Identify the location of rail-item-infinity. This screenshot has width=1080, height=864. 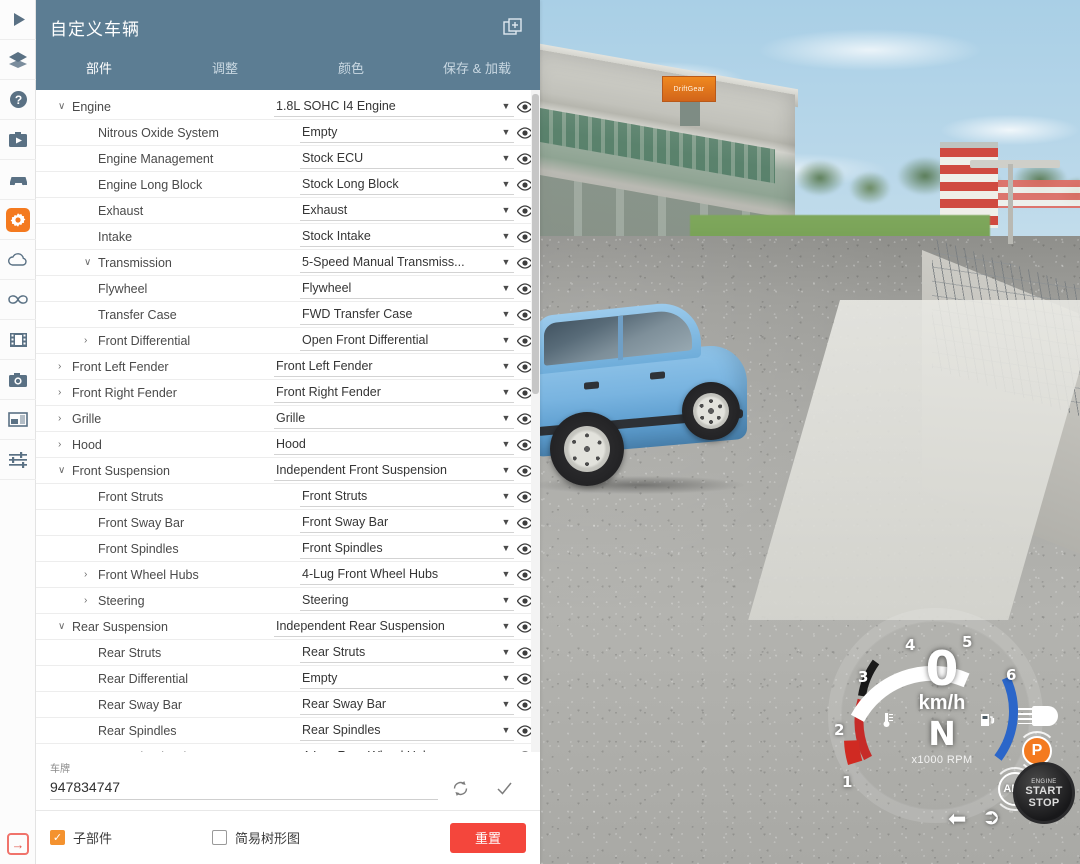
(18, 300).